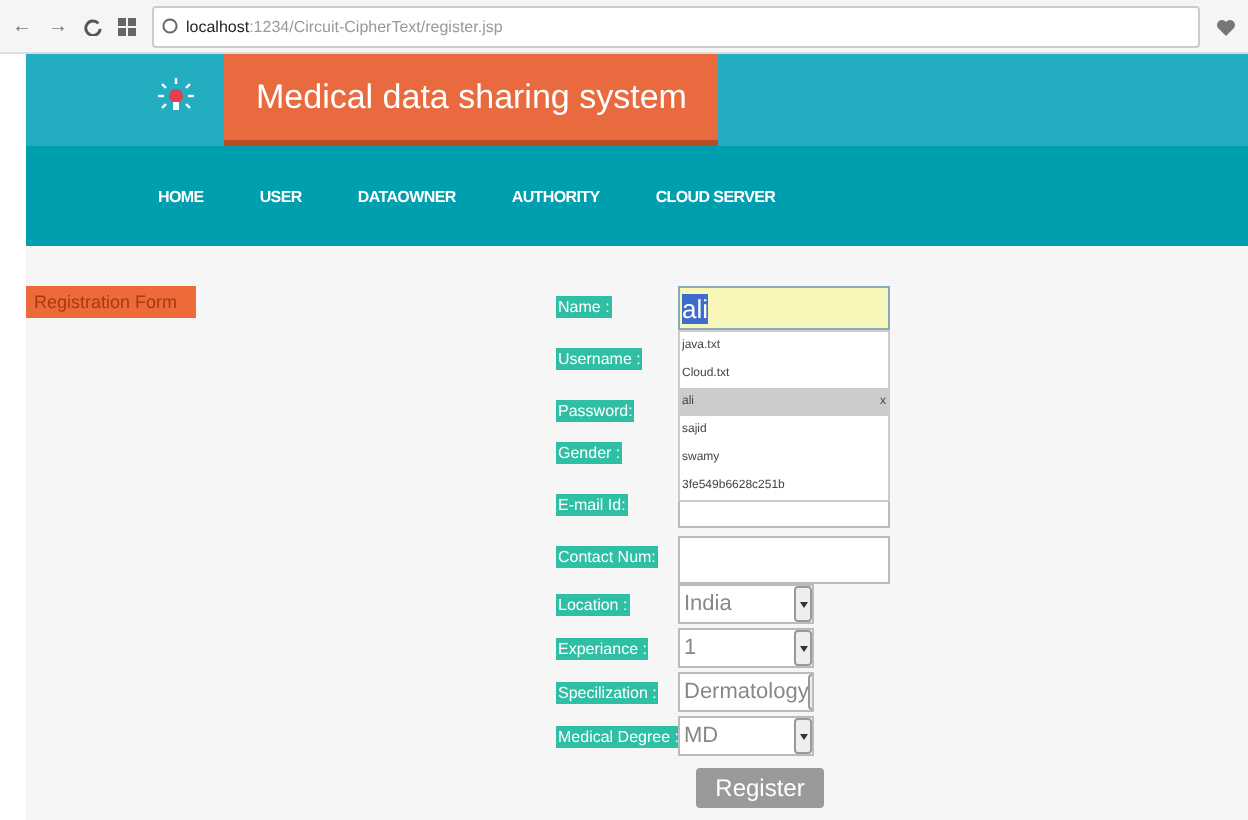 The width and height of the screenshot is (1248, 820). What do you see at coordinates (589, 453) in the screenshot?
I see `field-label: Gender :` at bounding box center [589, 453].